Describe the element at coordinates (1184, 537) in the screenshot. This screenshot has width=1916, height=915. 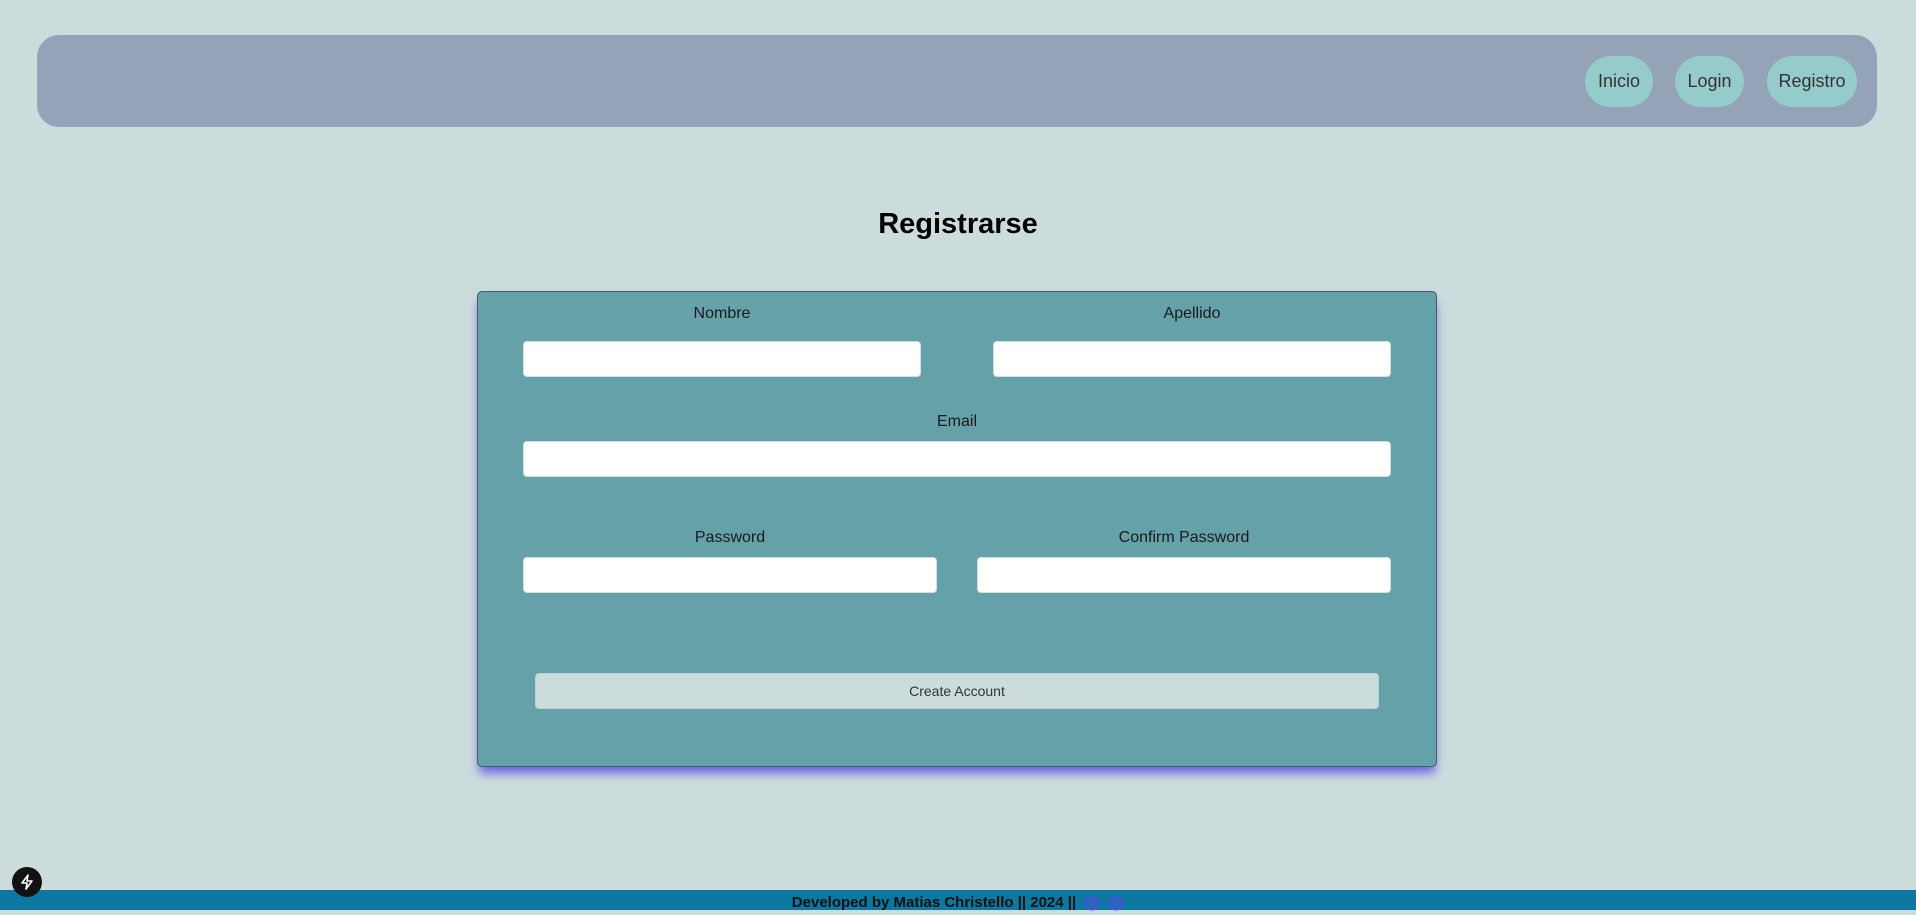
I see `confirm-password-label: Confirm Password` at that location.